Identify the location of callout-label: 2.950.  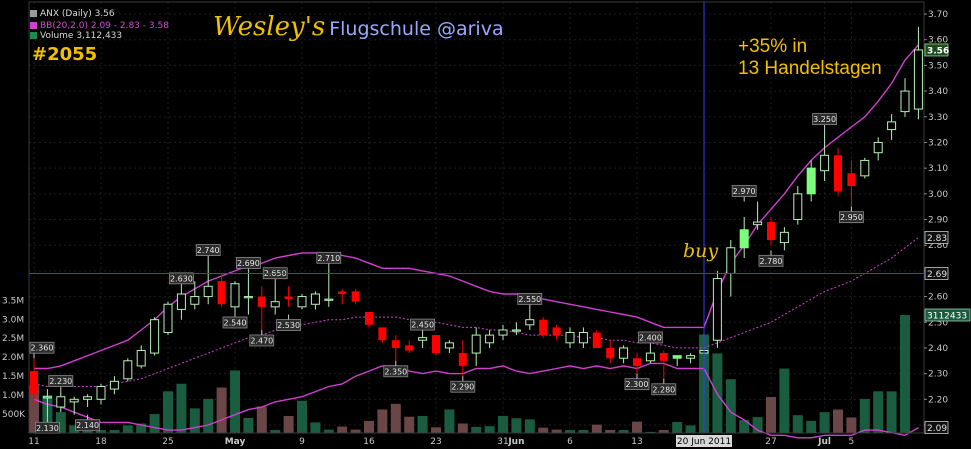
(851, 217).